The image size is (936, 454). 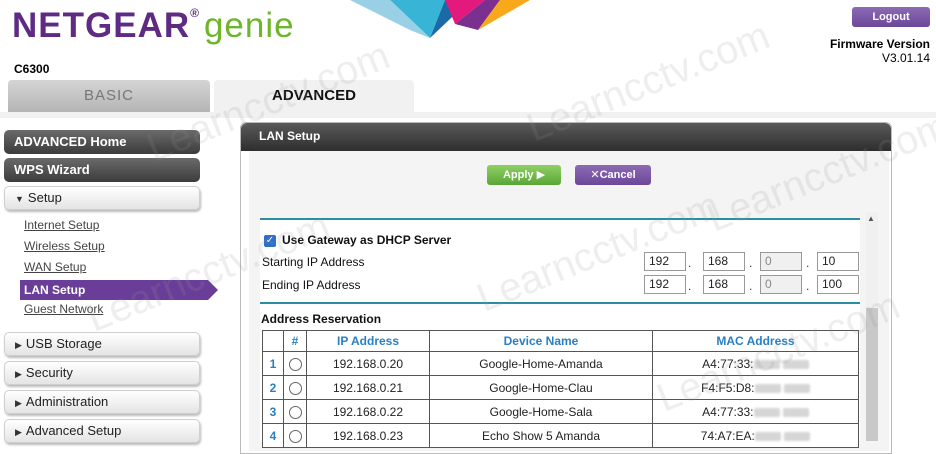 What do you see at coordinates (468, 115) in the screenshot?
I see `tab-band` at bounding box center [468, 115].